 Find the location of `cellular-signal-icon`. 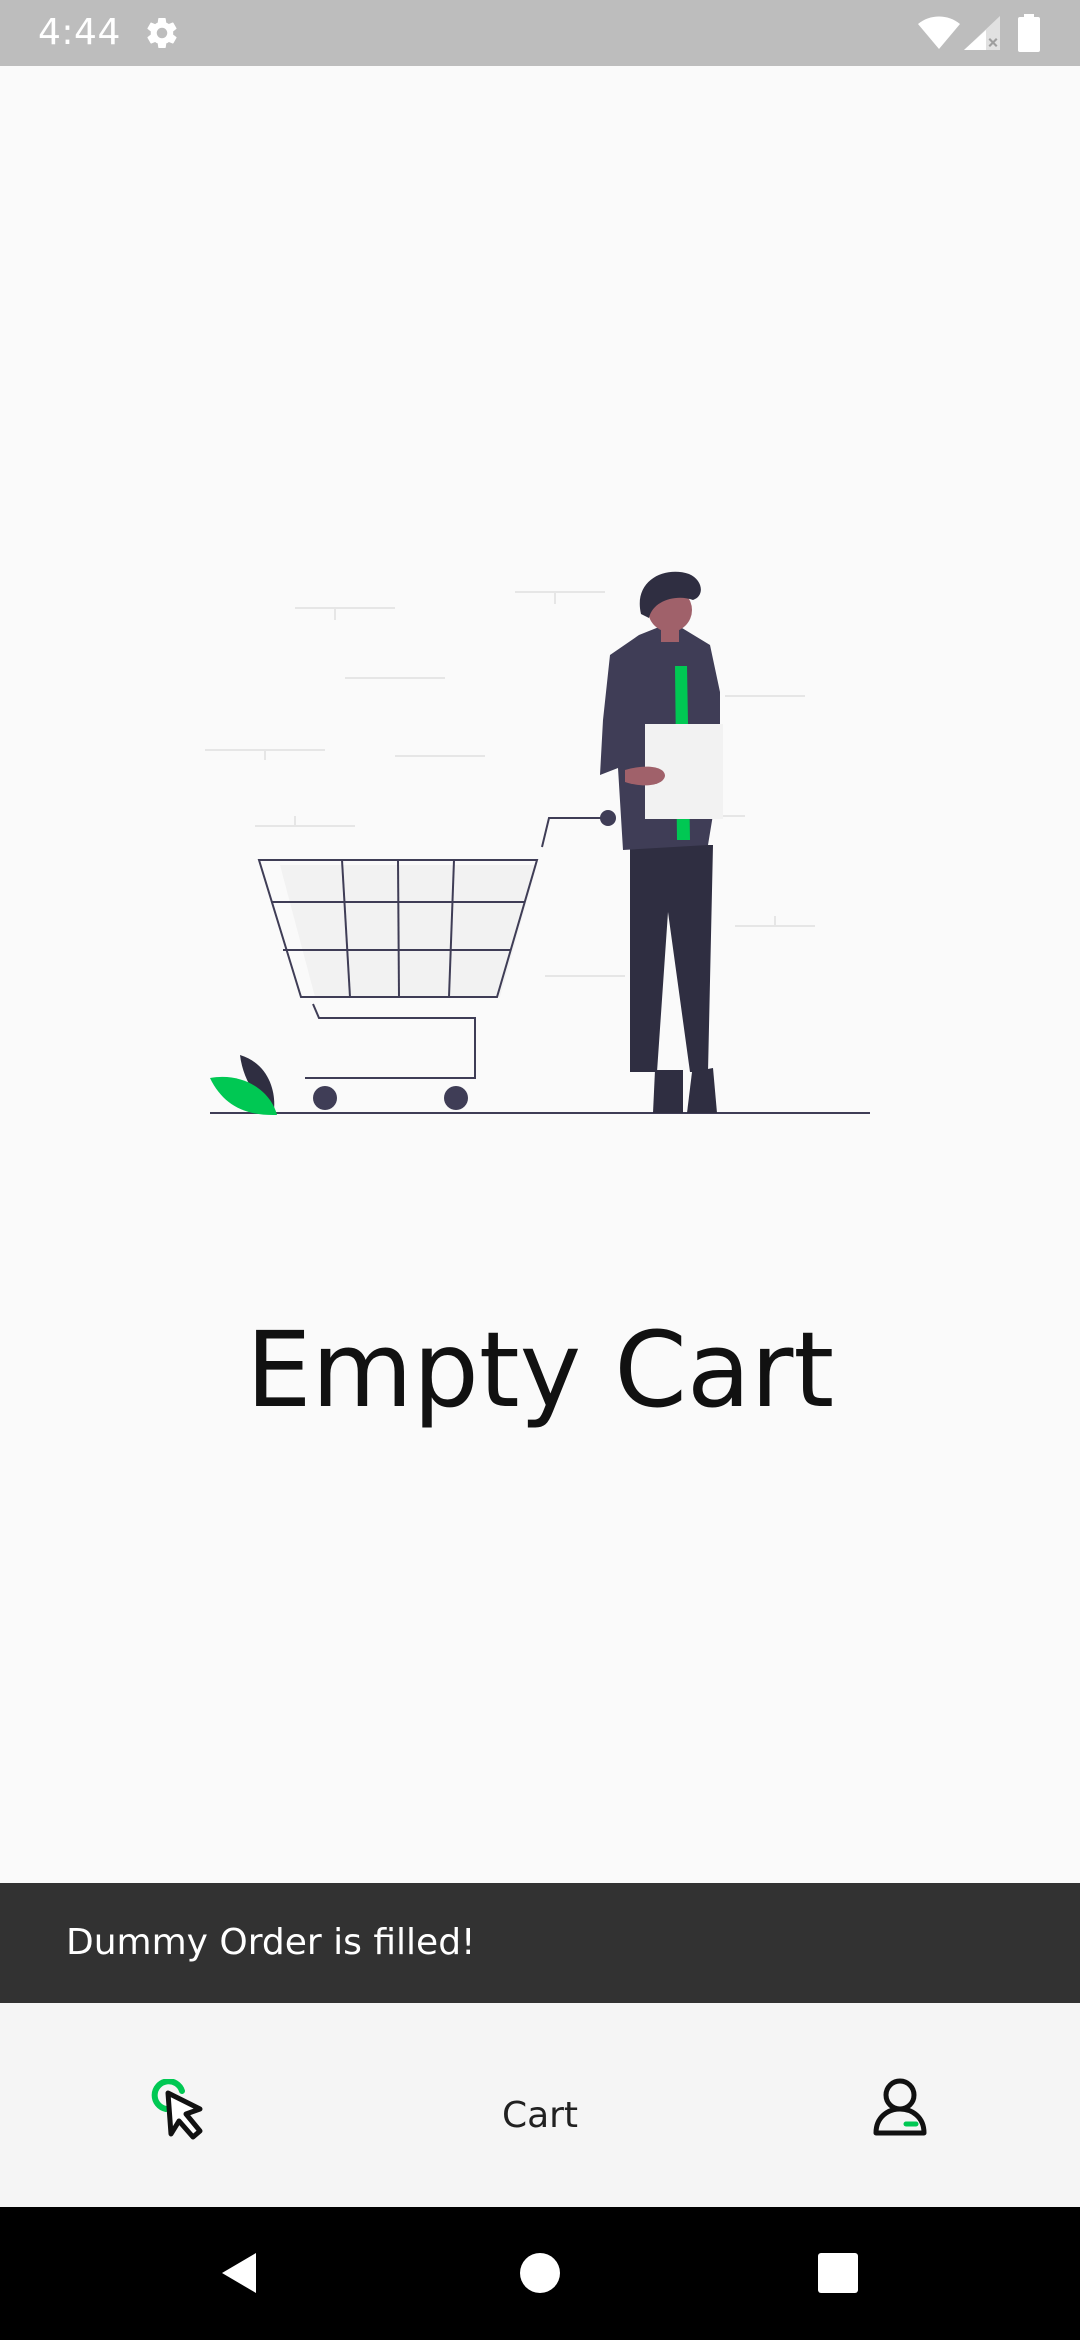

cellular-signal-icon is located at coordinates (982, 33).